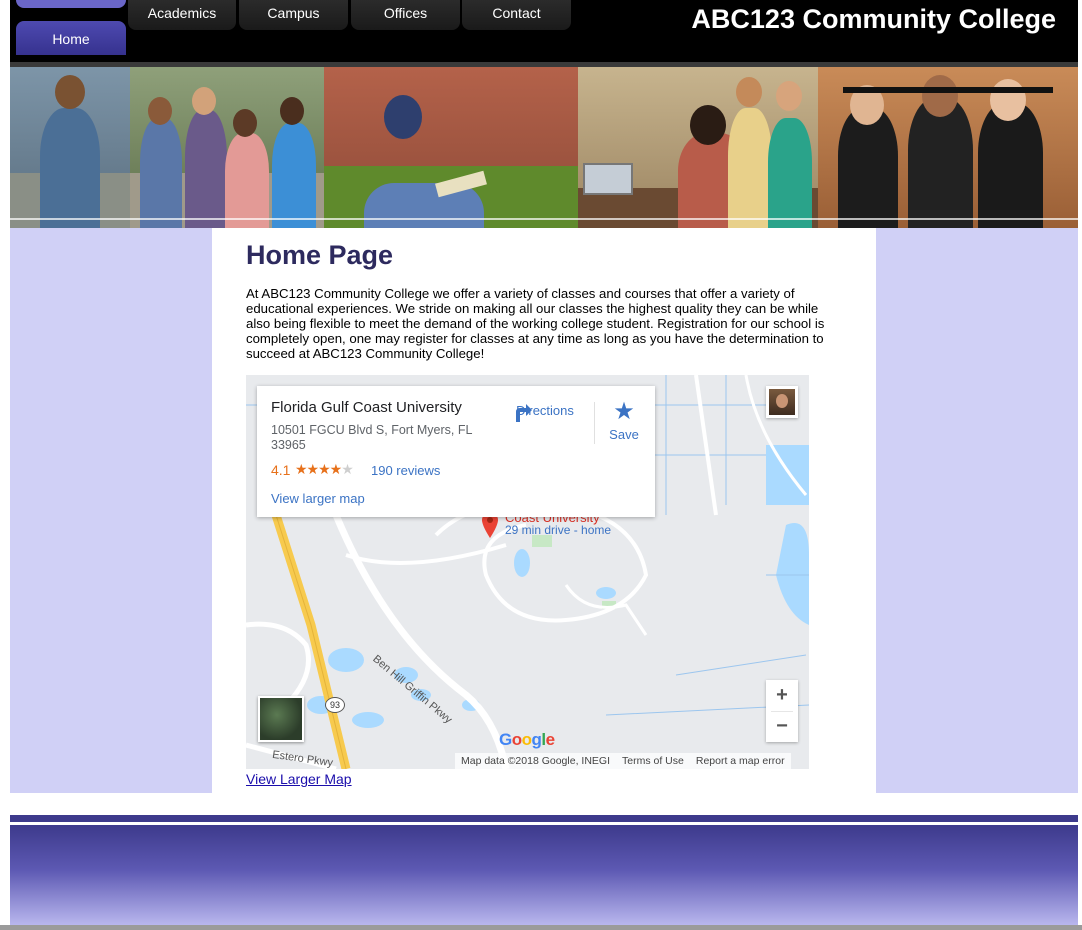 The width and height of the screenshot is (1082, 930). What do you see at coordinates (544, 818) in the screenshot?
I see `footer-divider` at bounding box center [544, 818].